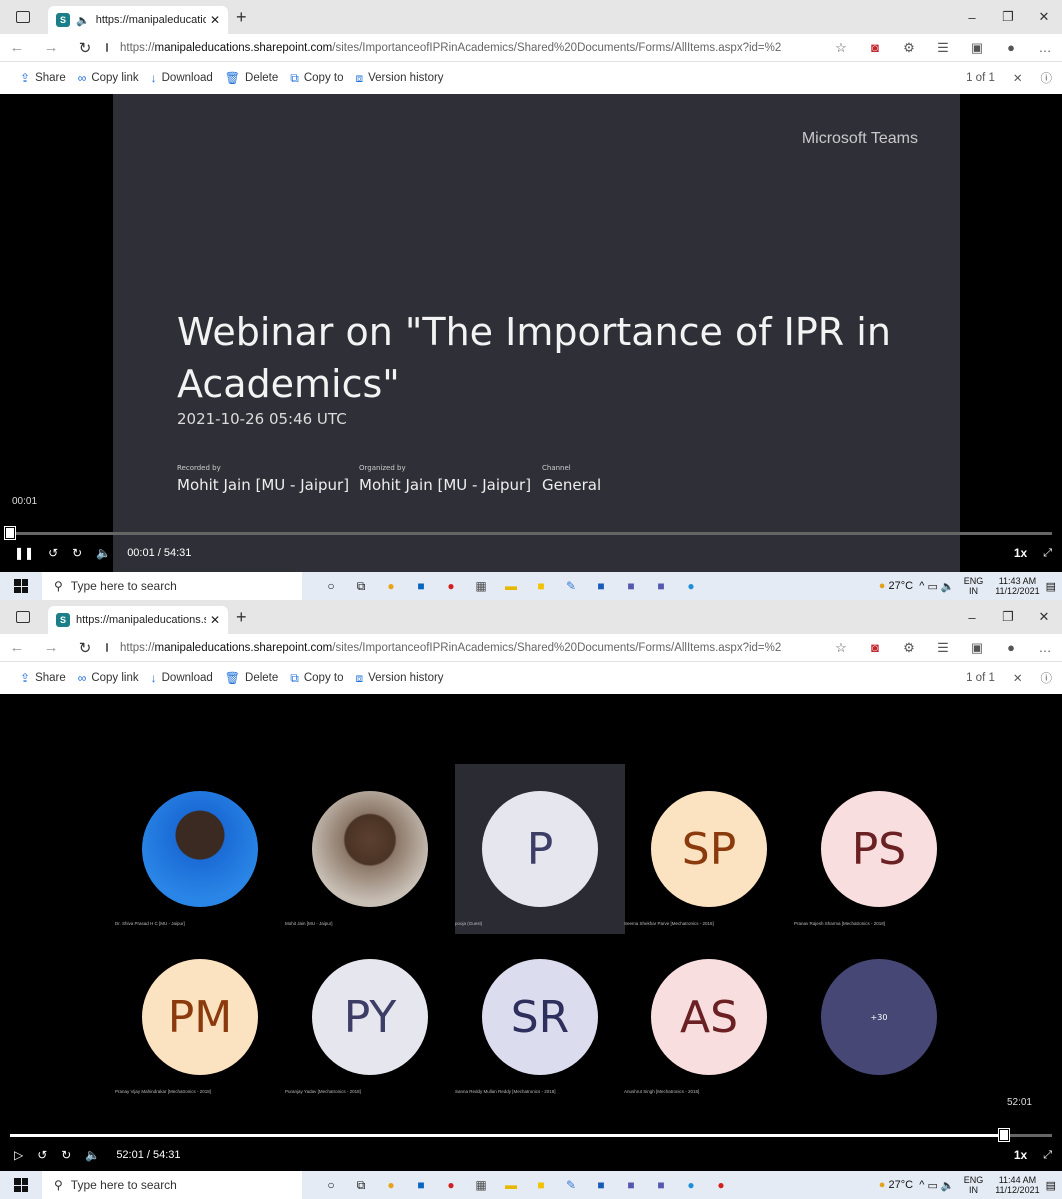 This screenshot has height=1199, width=1062. Describe the element at coordinates (932, 586) in the screenshot. I see `network-icon: ▭` at that location.